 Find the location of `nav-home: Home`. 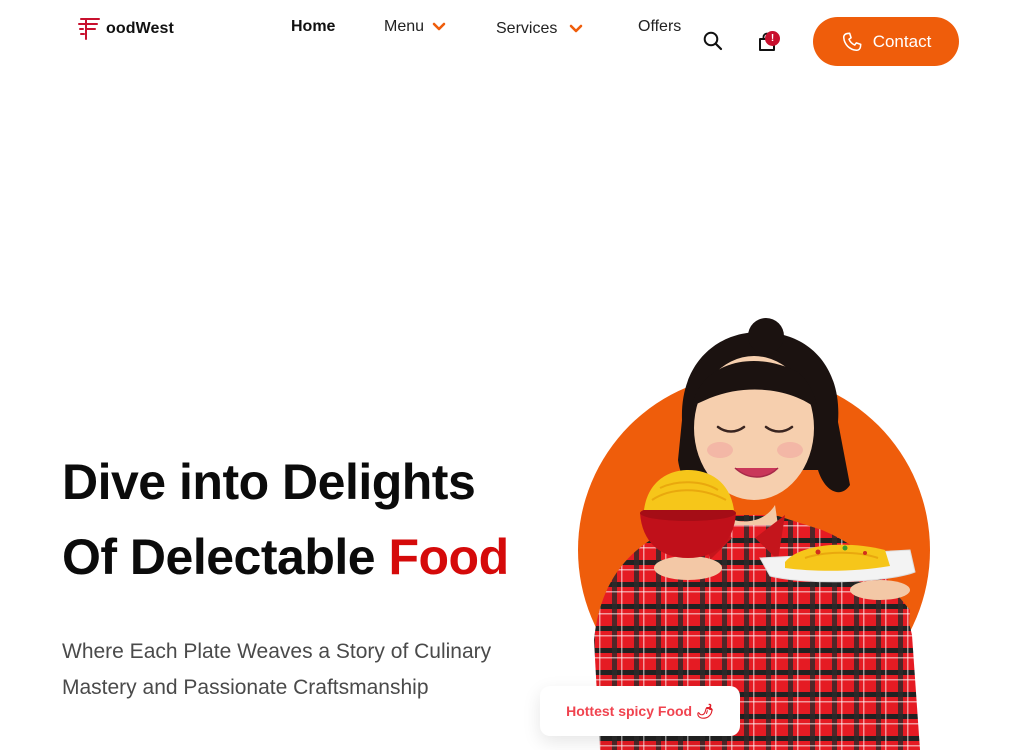

nav-home: Home is located at coordinates (313, 27).